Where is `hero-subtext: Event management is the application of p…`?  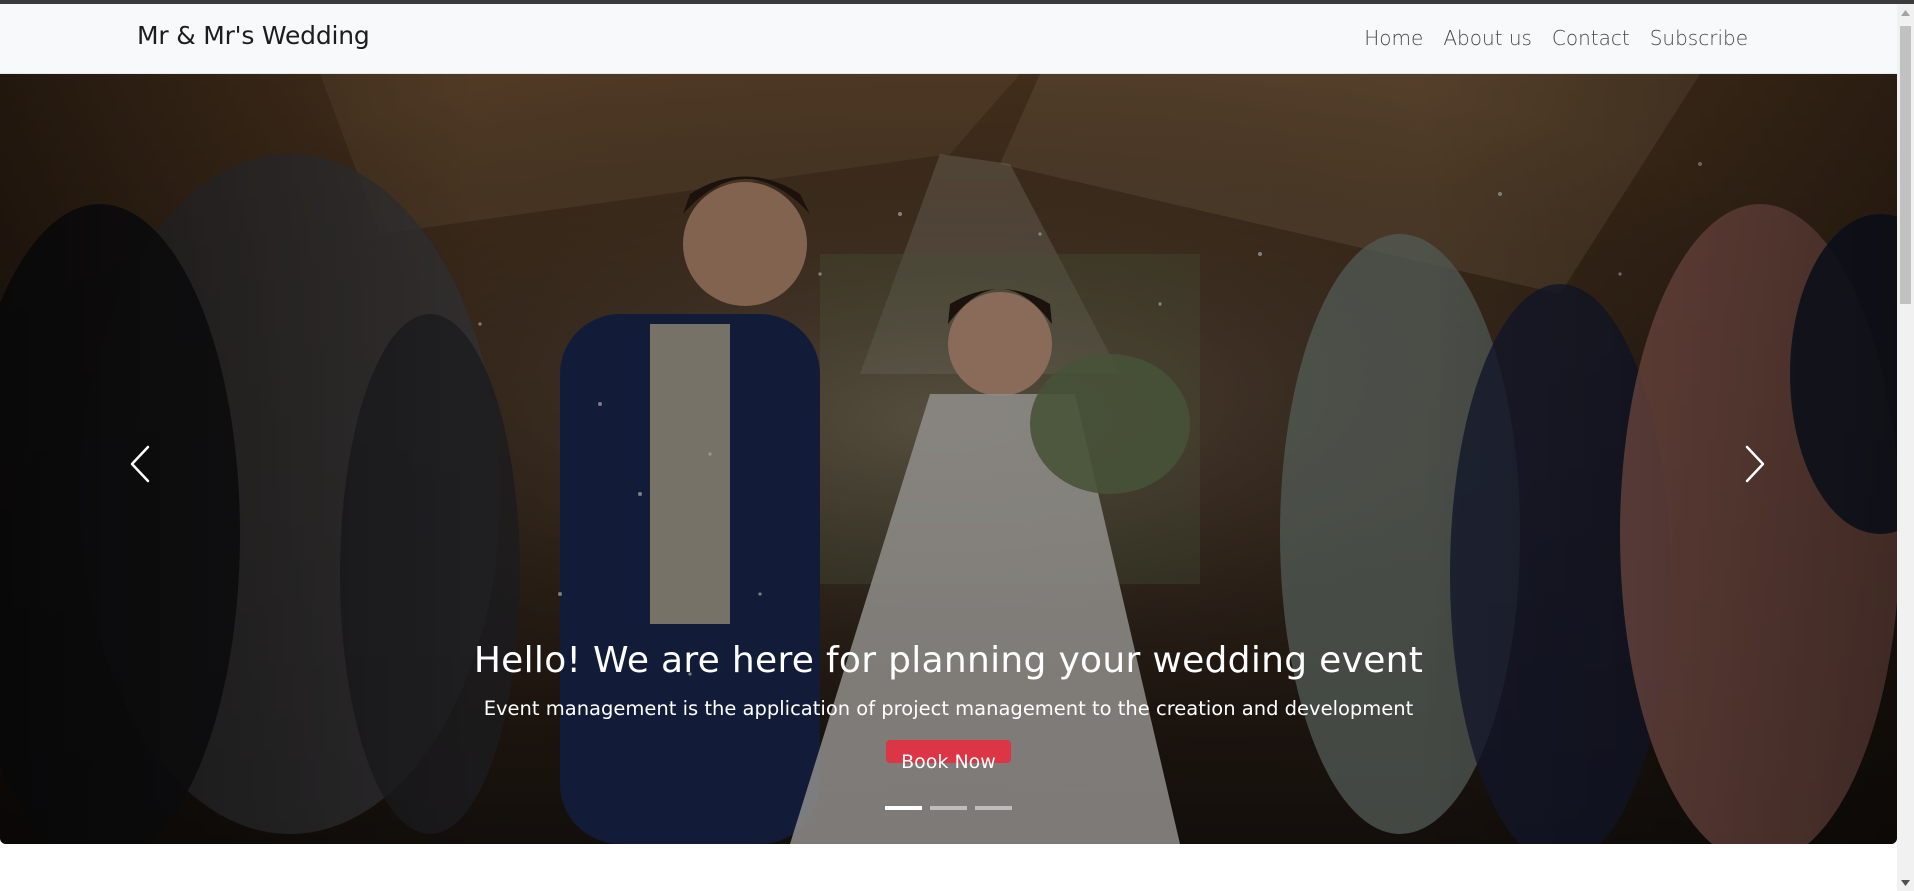 hero-subtext: Event management is the application of p… is located at coordinates (948, 708).